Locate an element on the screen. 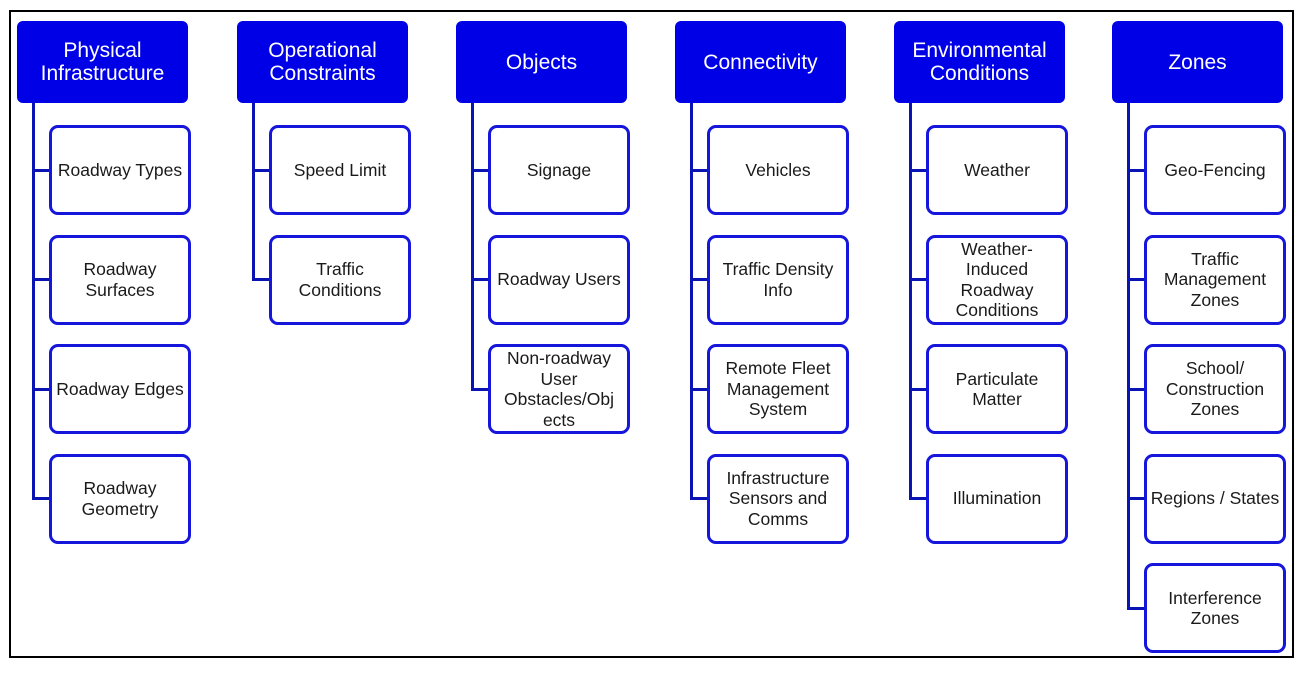 This screenshot has width=1304, height=675. subcategory-label: Roadway Surfaces is located at coordinates (120, 279).